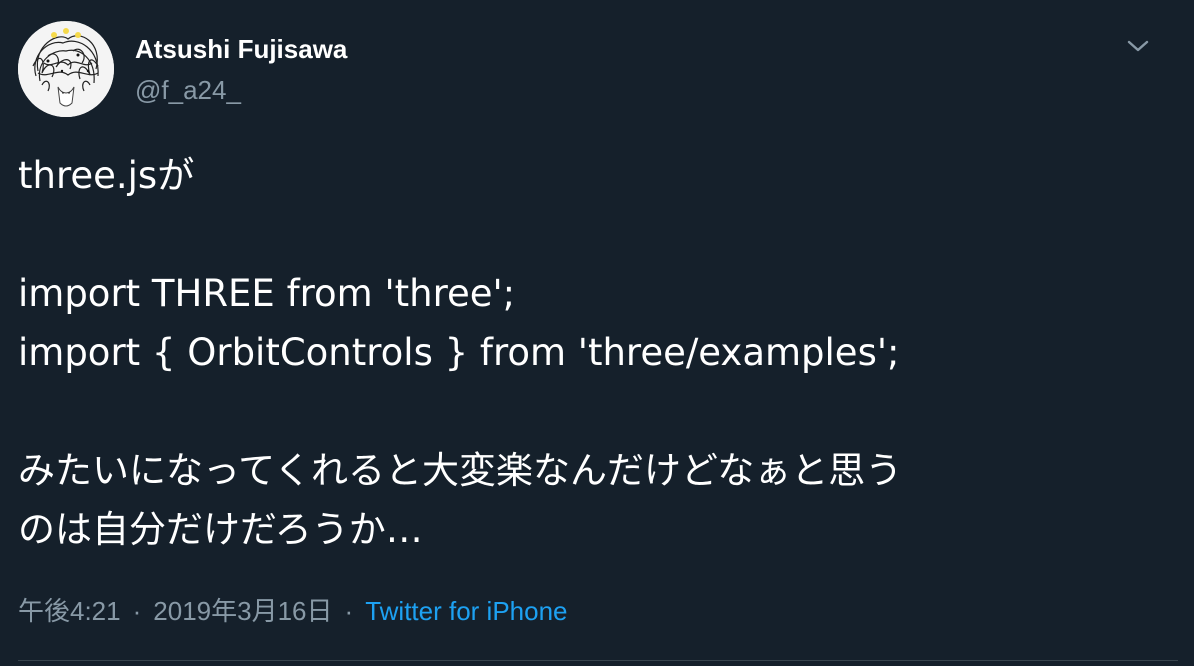  Describe the element at coordinates (241, 49) in the screenshot. I see `author-name: Atsushi Fujisawa` at that location.